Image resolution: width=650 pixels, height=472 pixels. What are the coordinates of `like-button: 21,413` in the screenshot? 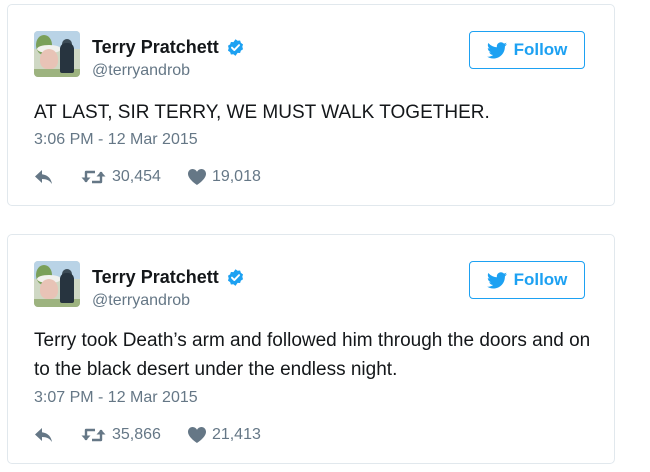 It's located at (224, 435).